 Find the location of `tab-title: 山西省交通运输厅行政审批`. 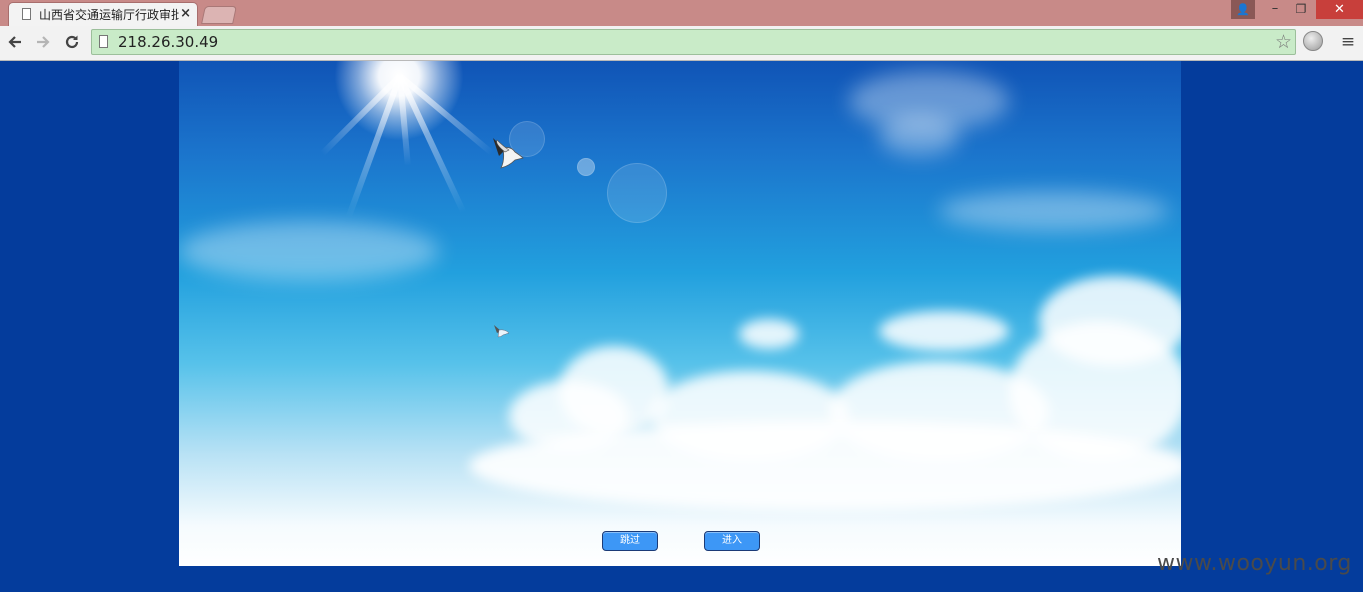

tab-title: 山西省交通运输厅行政审批 is located at coordinates (109, 15).